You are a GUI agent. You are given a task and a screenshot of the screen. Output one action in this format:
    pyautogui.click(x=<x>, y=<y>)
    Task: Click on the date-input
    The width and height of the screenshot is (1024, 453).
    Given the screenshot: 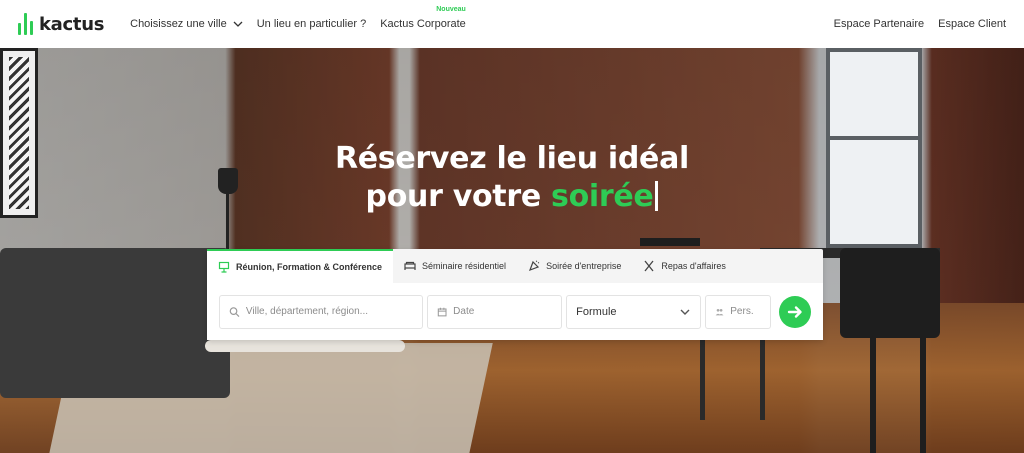 What is the action you would take?
    pyautogui.click(x=503, y=311)
    